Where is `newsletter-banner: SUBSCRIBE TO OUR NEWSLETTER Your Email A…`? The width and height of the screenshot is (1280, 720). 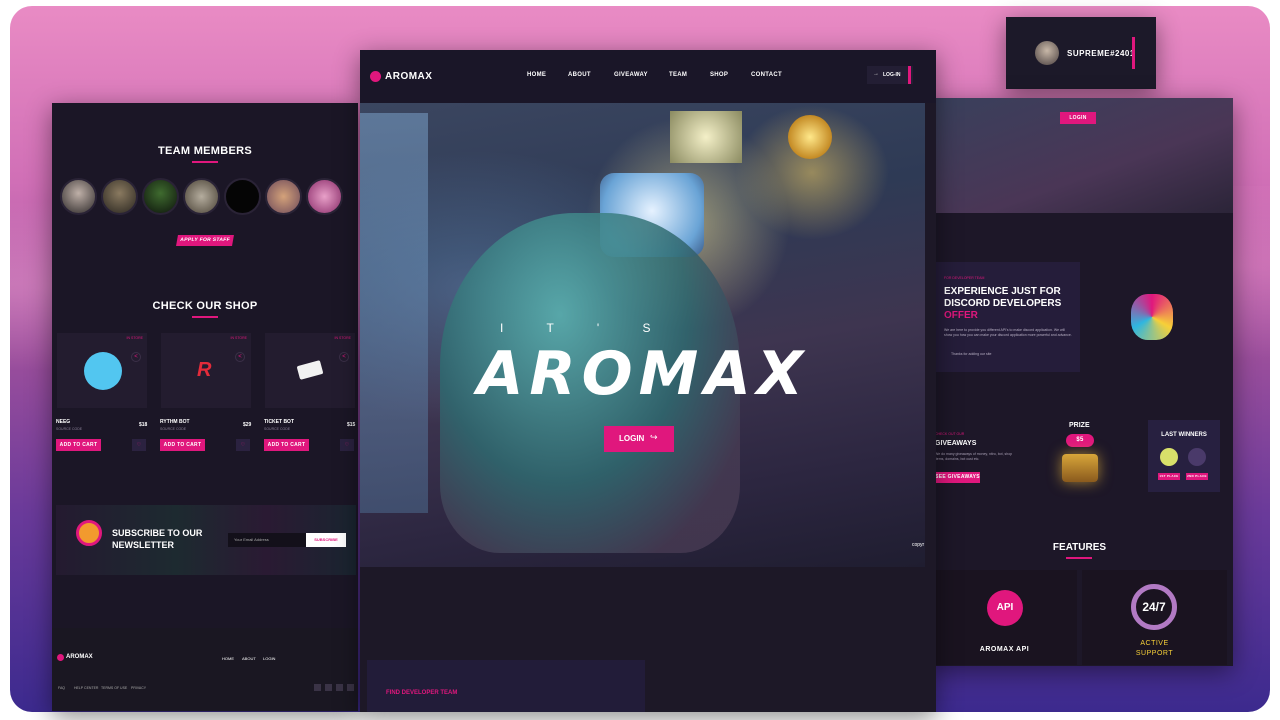
newsletter-banner: SUBSCRIBE TO OUR NEWSLETTER Your Email A… is located at coordinates (206, 540).